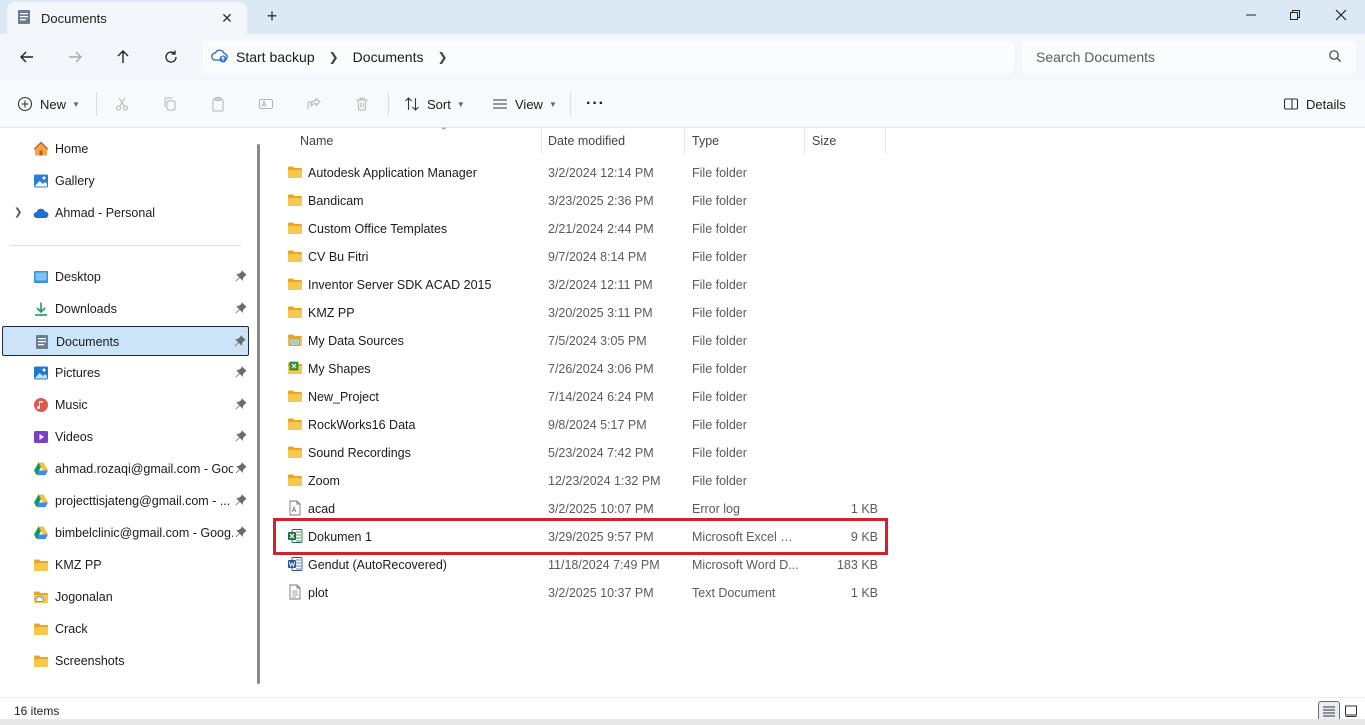 This screenshot has width=1365, height=725. What do you see at coordinates (581, 200) in the screenshot?
I see `file-row: Bandicam 3/23/2025 2:36 PM File folder` at bounding box center [581, 200].